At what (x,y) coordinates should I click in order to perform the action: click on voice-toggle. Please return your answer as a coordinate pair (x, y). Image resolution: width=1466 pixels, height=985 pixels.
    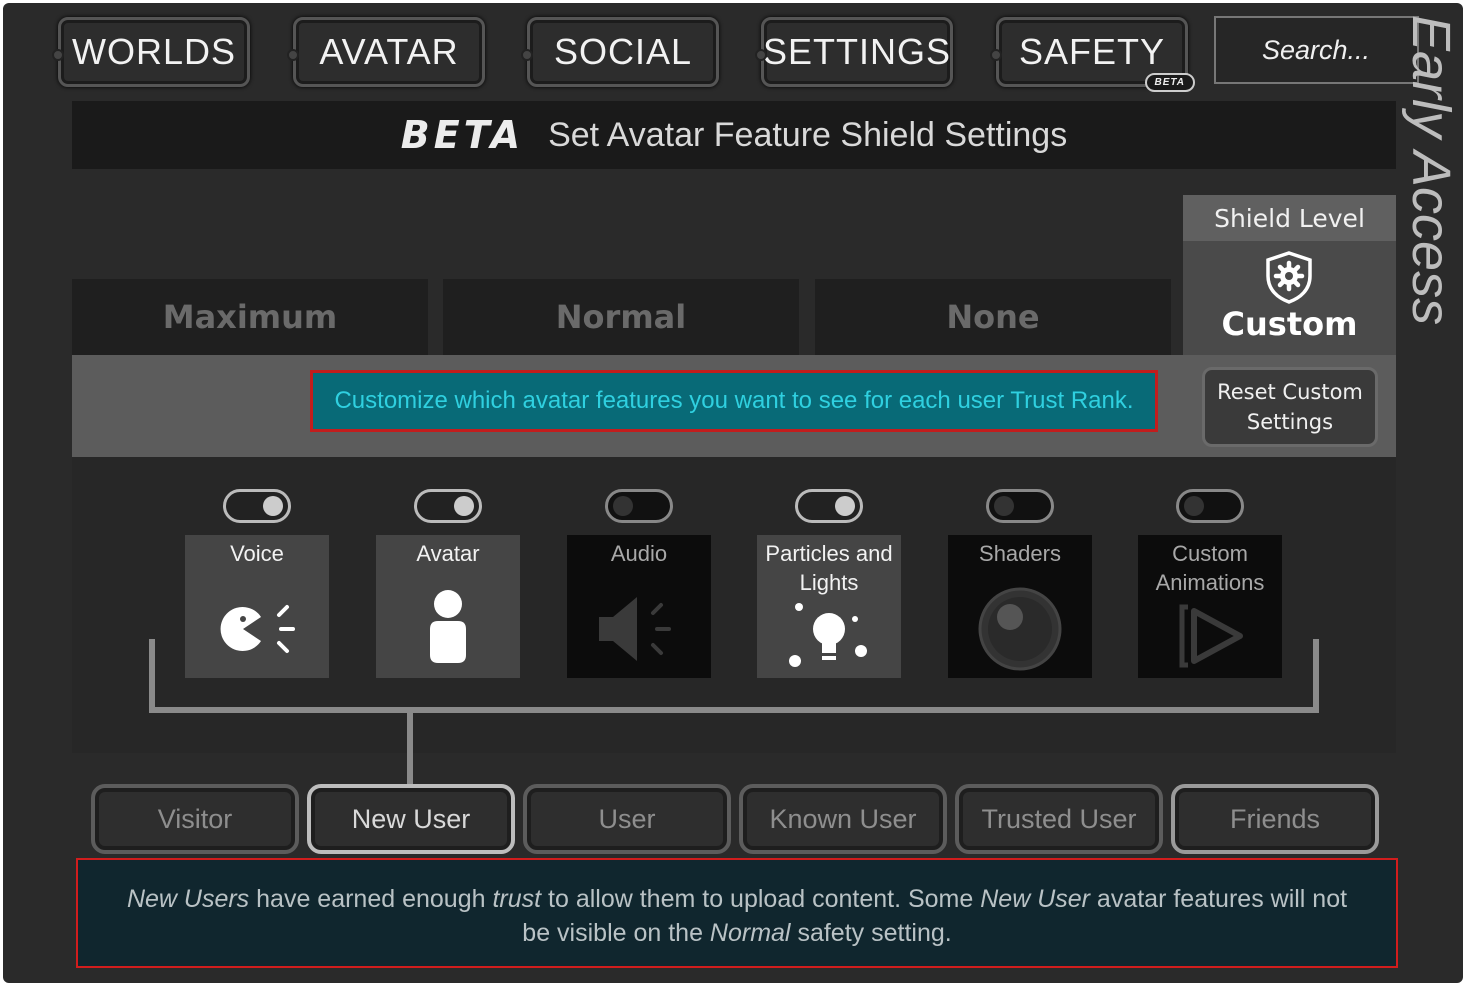
    Looking at the image, I should click on (257, 506).